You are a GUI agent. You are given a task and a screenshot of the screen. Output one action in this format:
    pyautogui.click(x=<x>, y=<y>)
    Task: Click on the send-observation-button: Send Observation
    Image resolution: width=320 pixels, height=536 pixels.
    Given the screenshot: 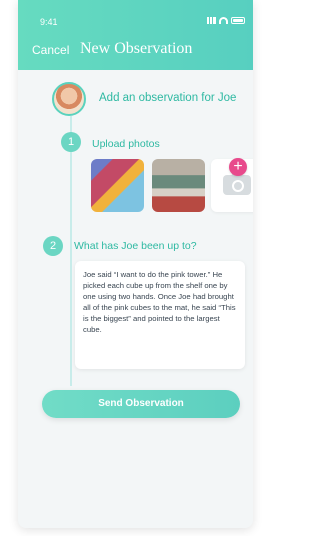 What is the action you would take?
    pyautogui.click(x=141, y=404)
    